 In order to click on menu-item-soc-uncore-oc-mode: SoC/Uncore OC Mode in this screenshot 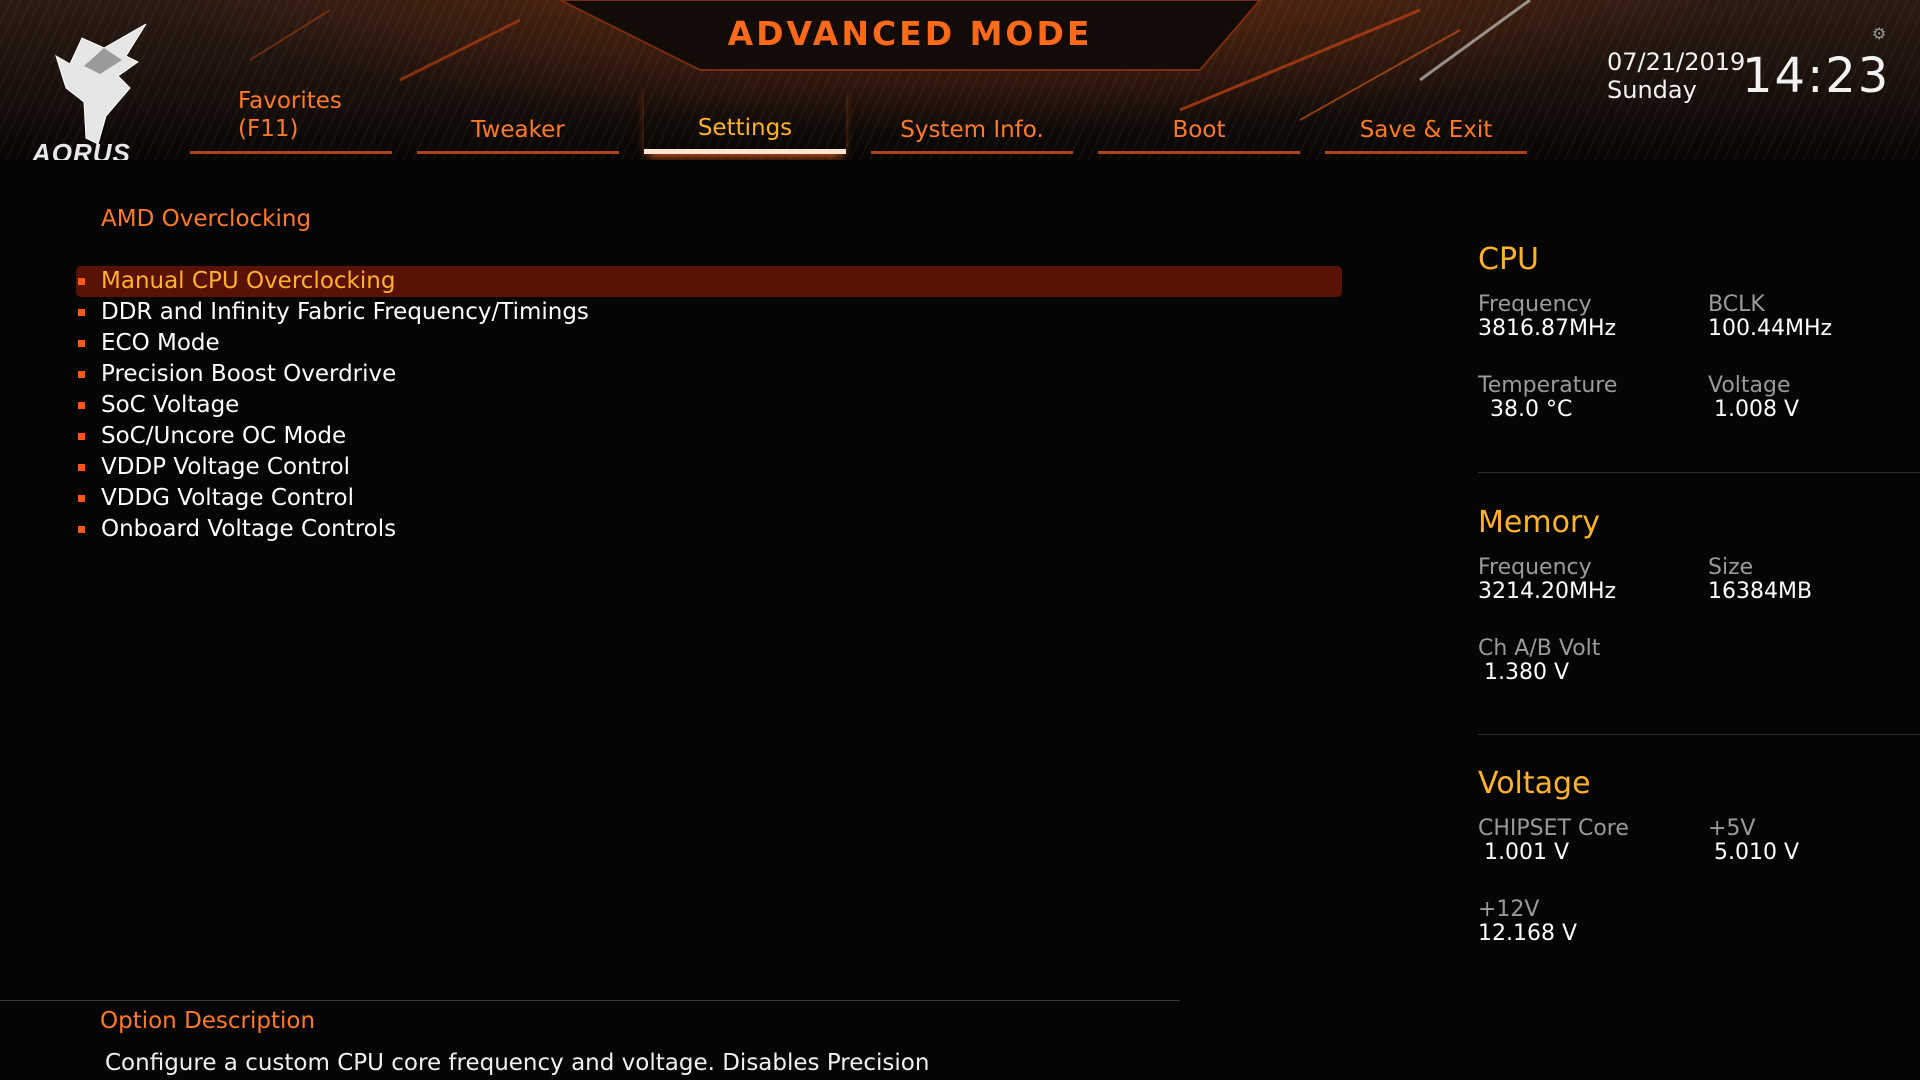, I will do `click(709, 436)`.